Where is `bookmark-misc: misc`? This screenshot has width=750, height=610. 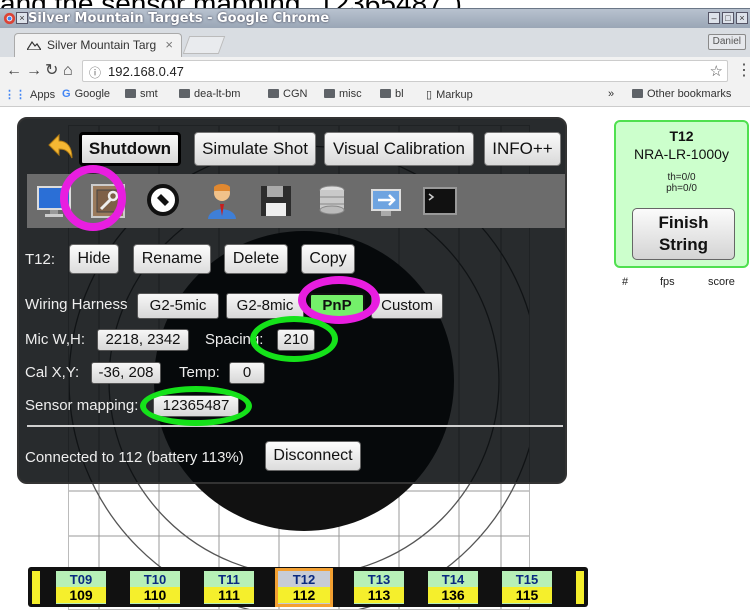
bookmark-misc: misc is located at coordinates (343, 94).